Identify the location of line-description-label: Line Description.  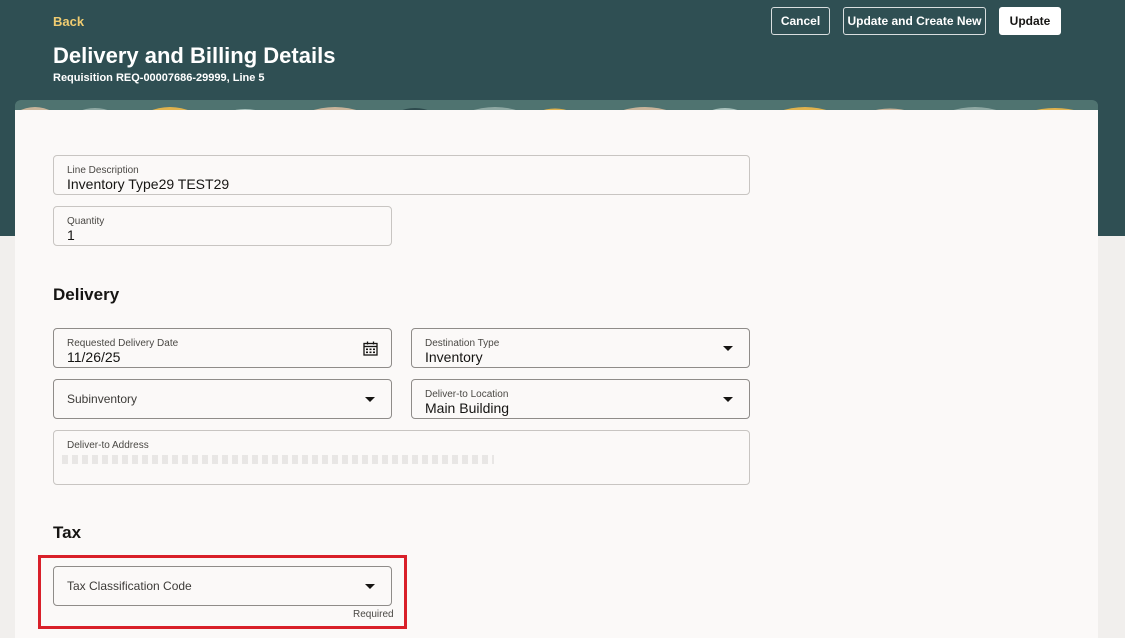
(103, 170).